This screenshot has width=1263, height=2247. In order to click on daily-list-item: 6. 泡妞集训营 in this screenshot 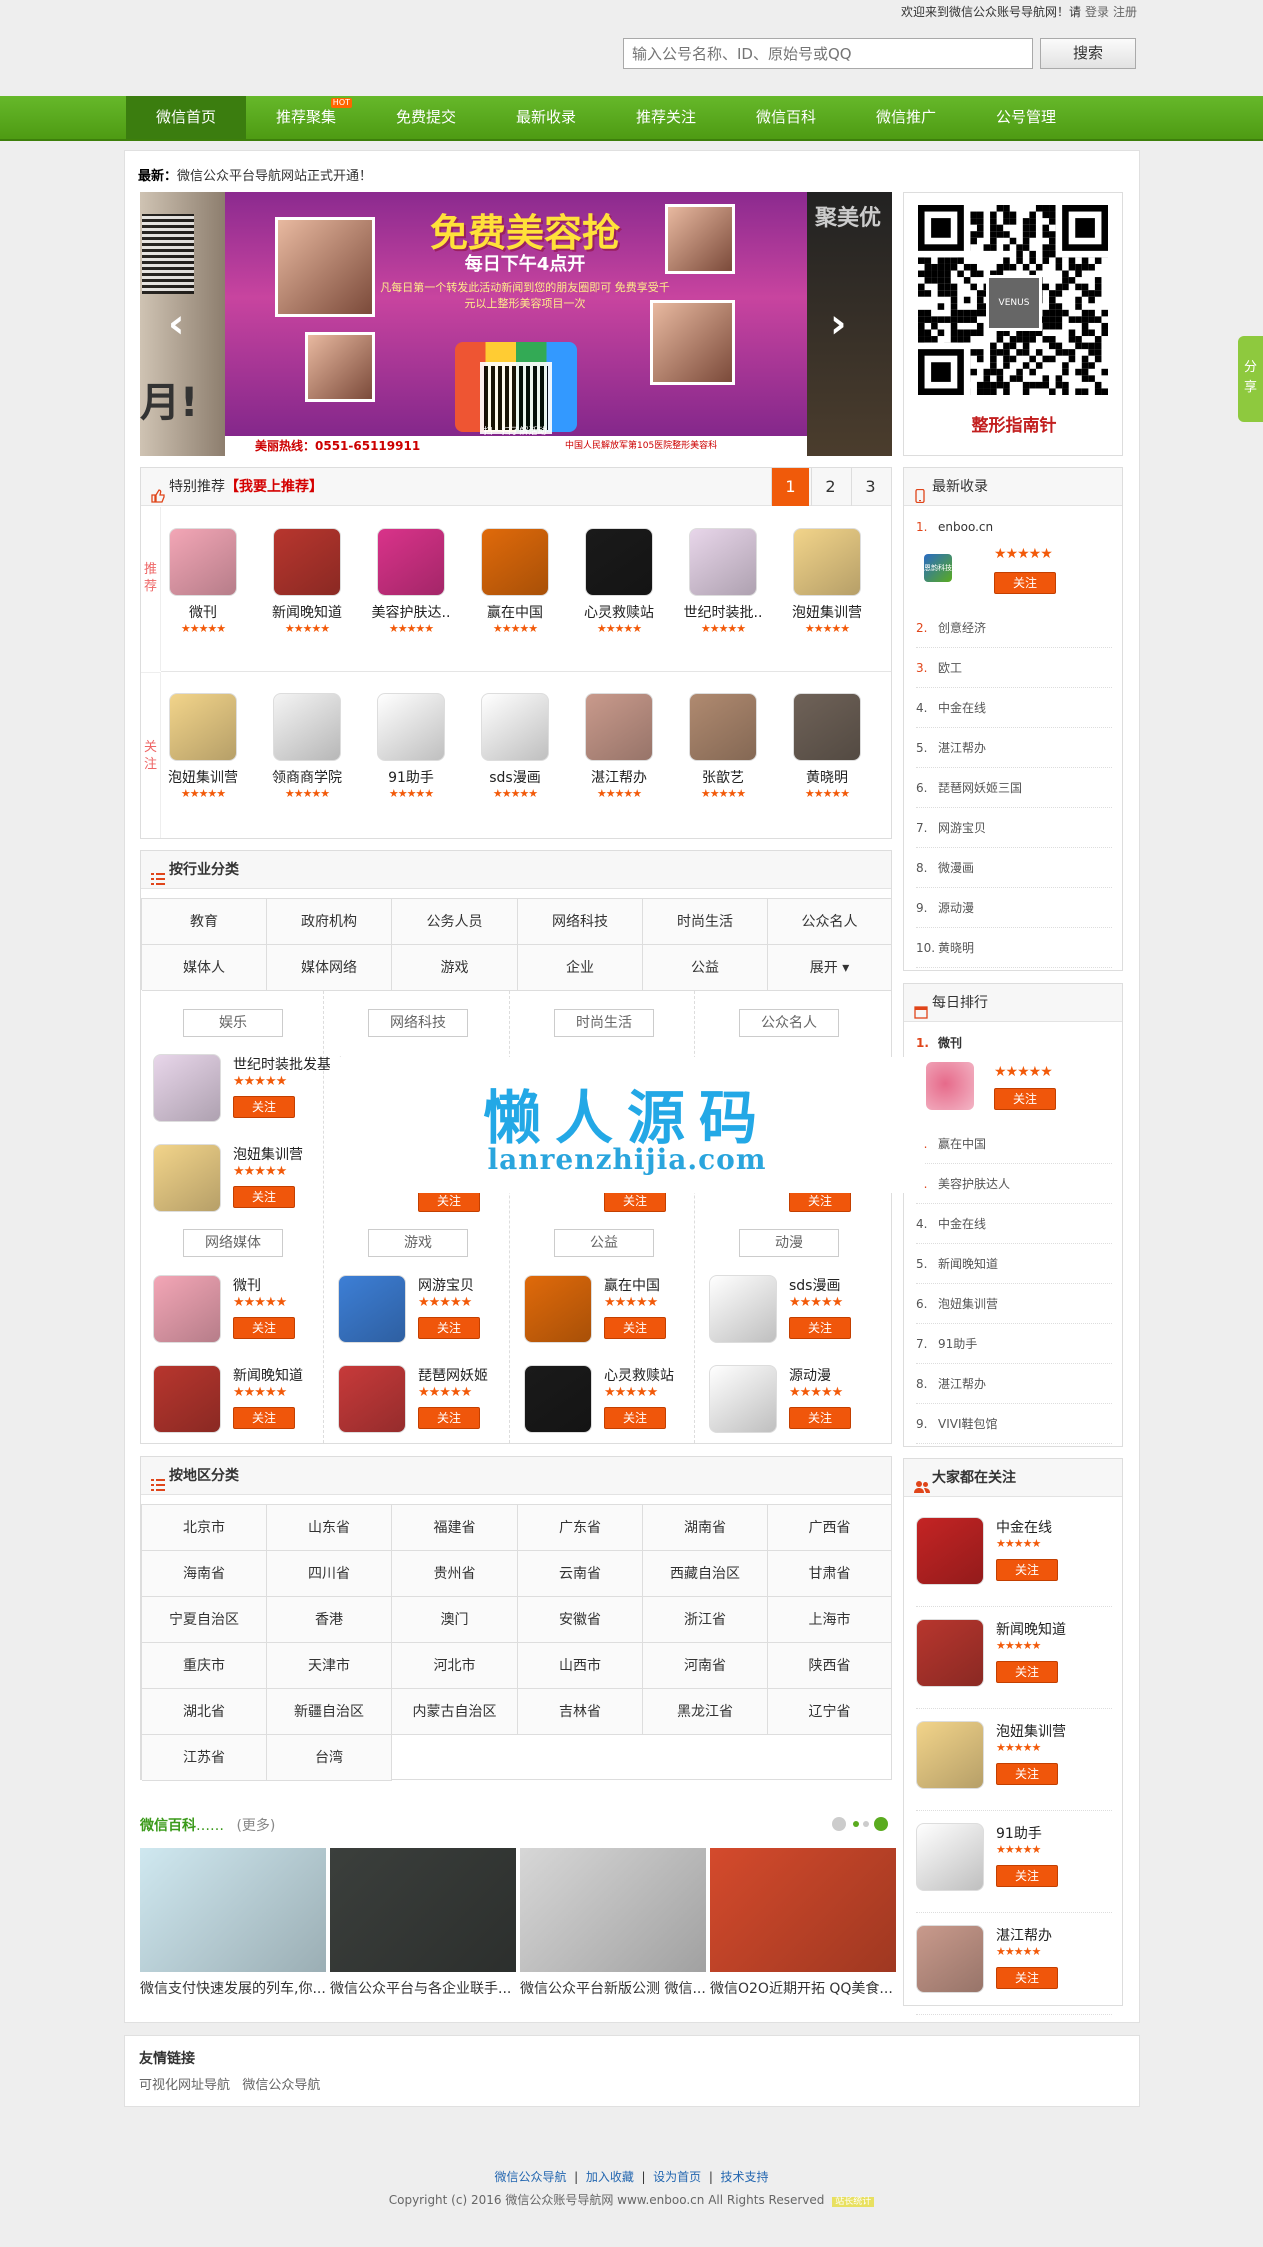, I will do `click(1014, 1304)`.